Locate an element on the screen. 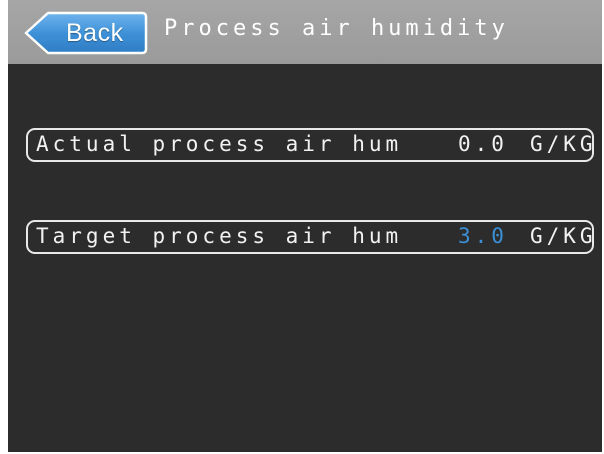  back-button: Back is located at coordinates (86, 33).